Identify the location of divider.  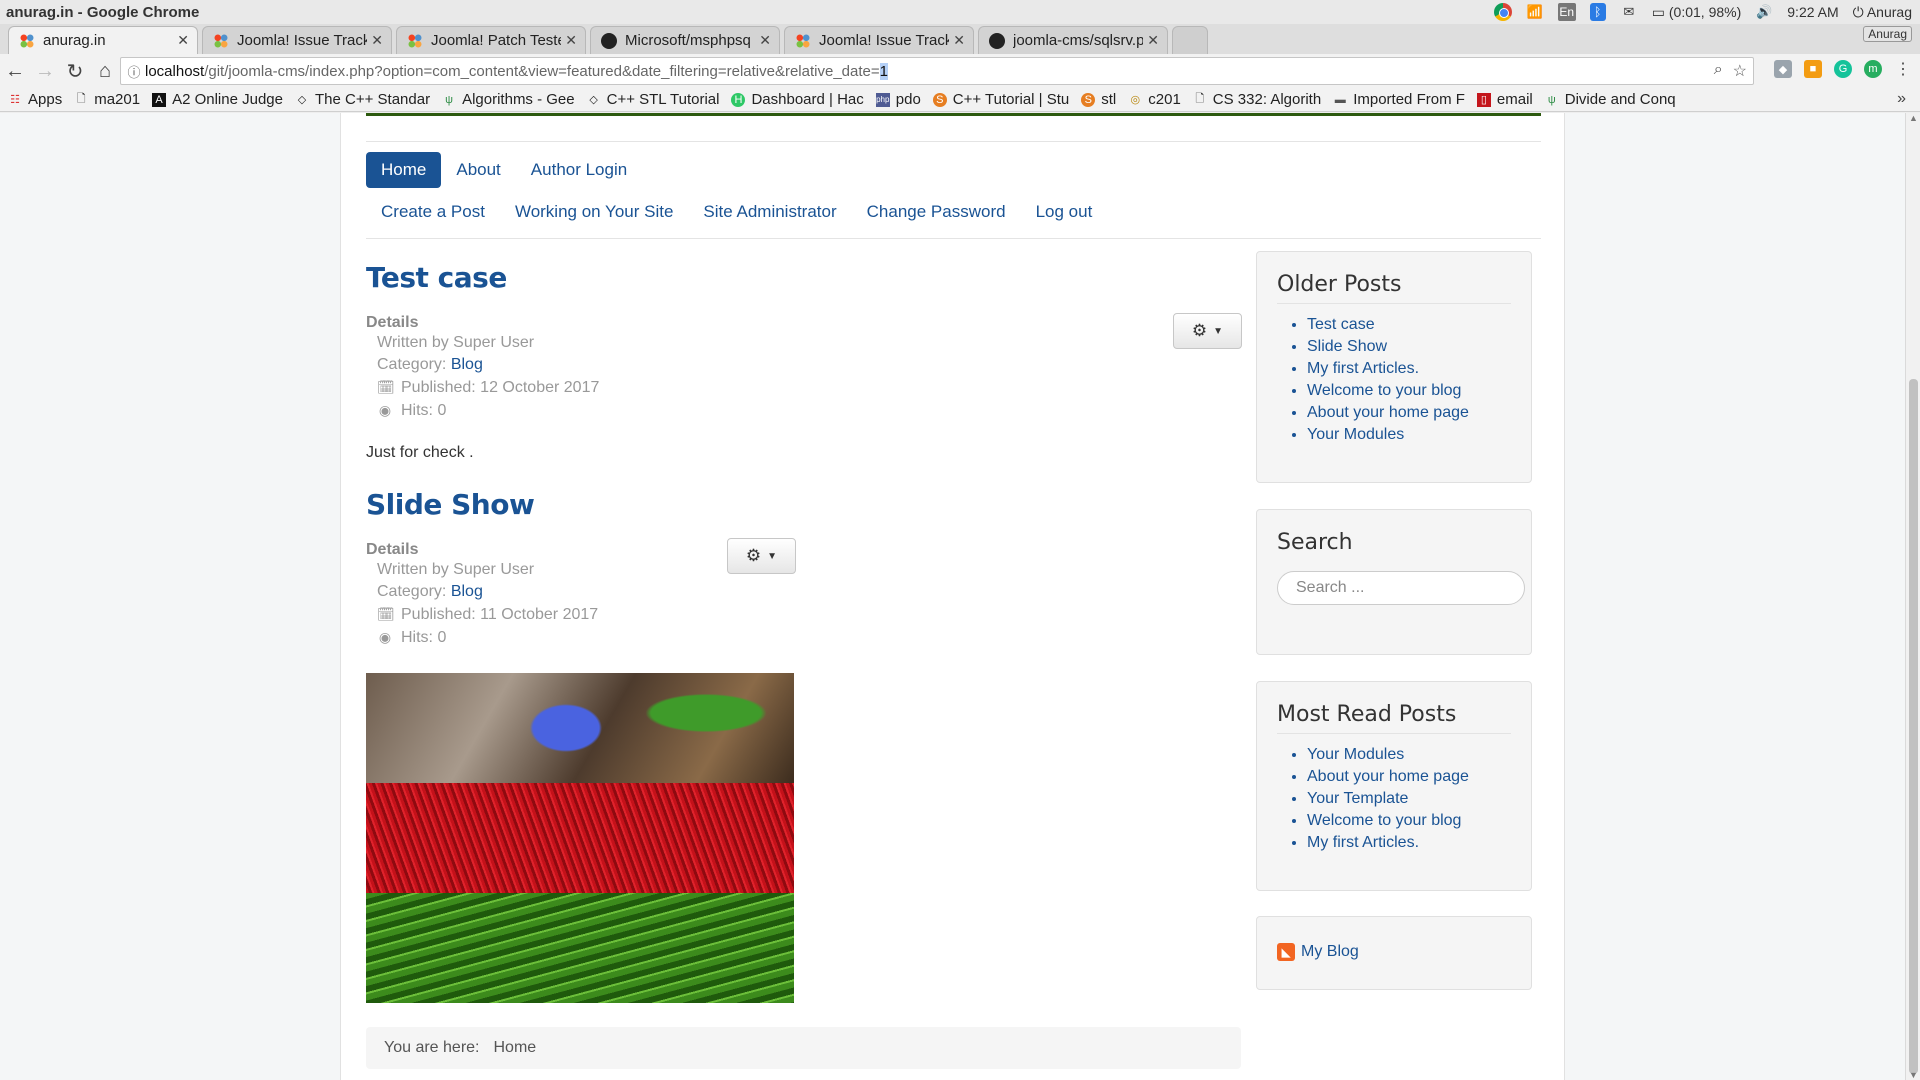
(953, 141).